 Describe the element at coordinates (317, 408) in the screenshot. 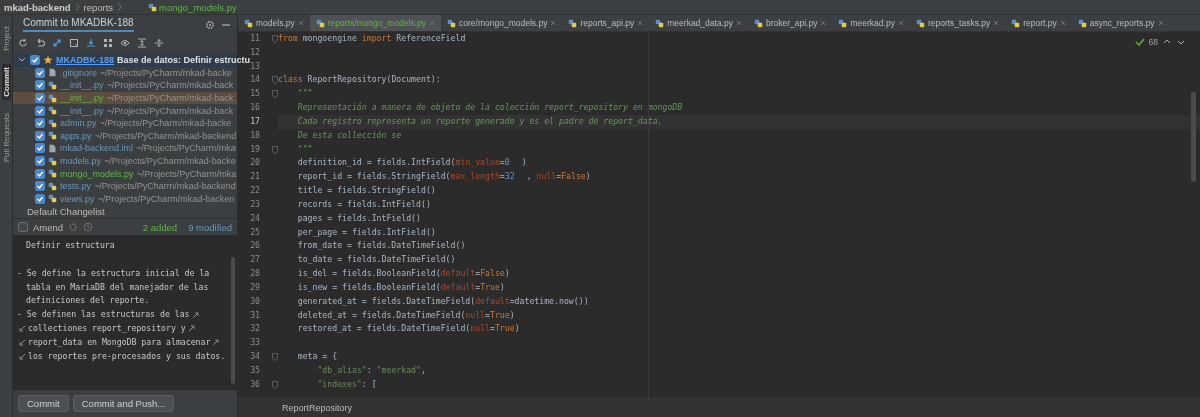

I see `structure-breadcrumb: ReportRepository` at that location.